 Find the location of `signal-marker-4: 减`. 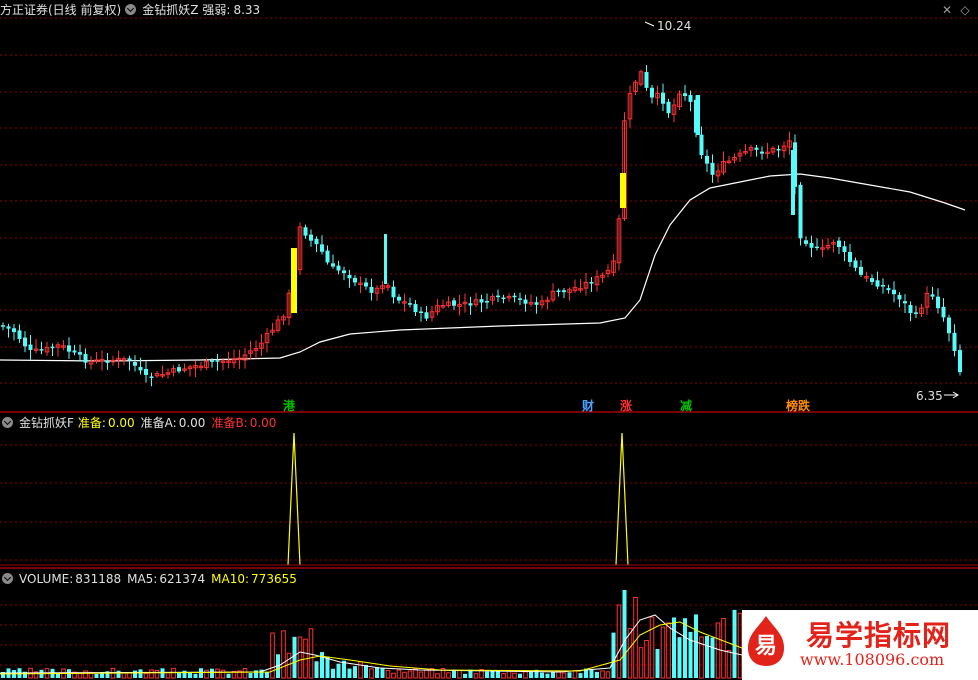

signal-marker-4: 减 is located at coordinates (686, 406).